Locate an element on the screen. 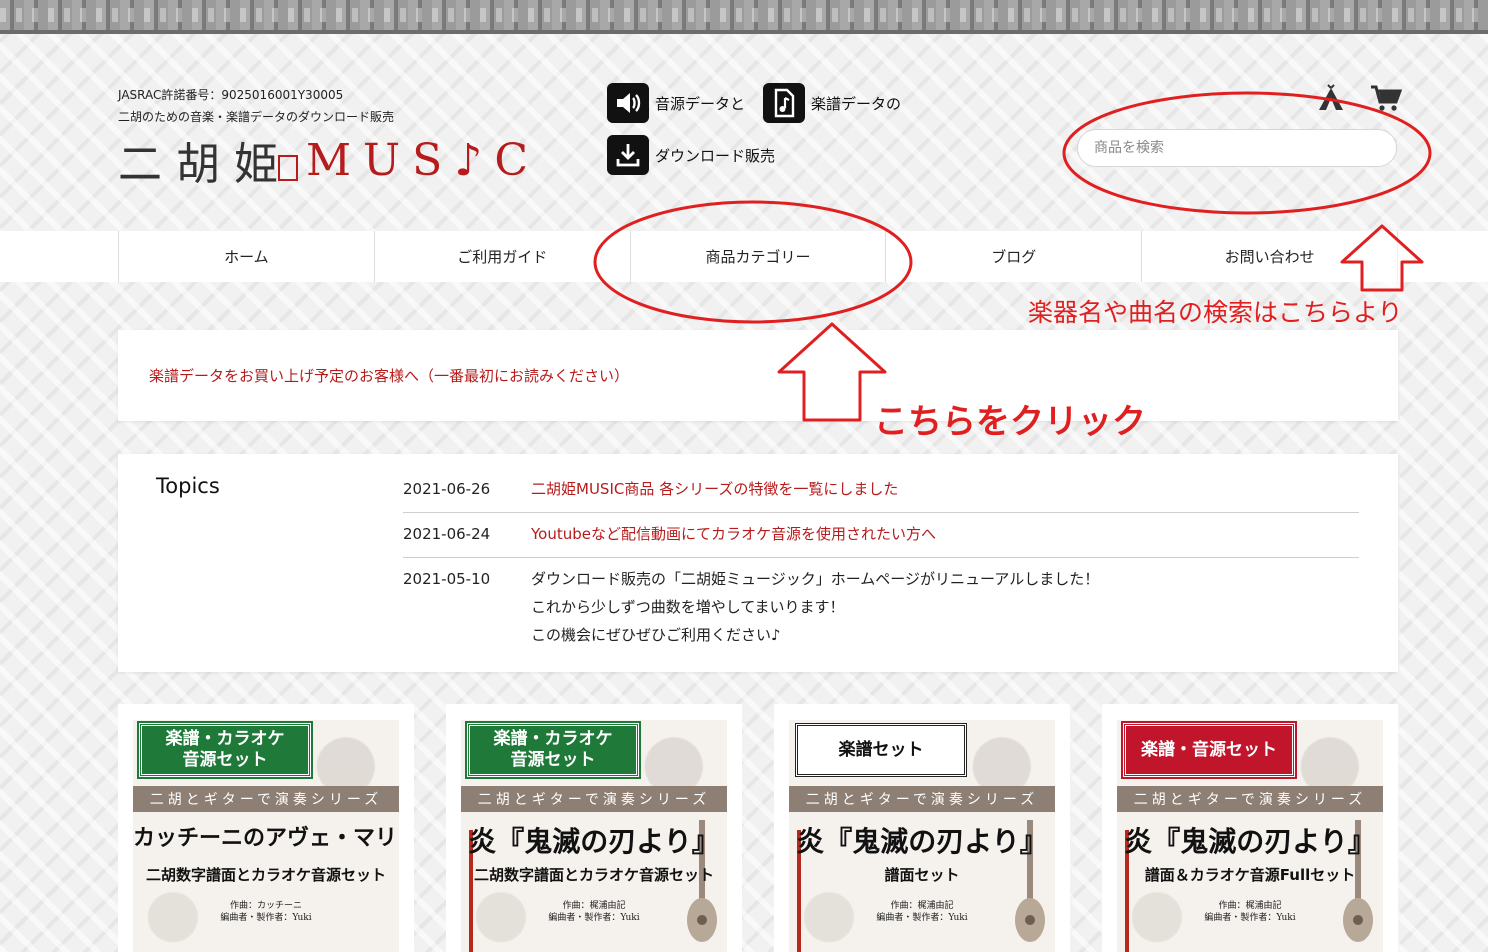 The image size is (1488, 952). topic-line: ダウンロード販売の「二胡姫ミュージック」ホームページがリニューアルしました！ is located at coordinates (815, 579).